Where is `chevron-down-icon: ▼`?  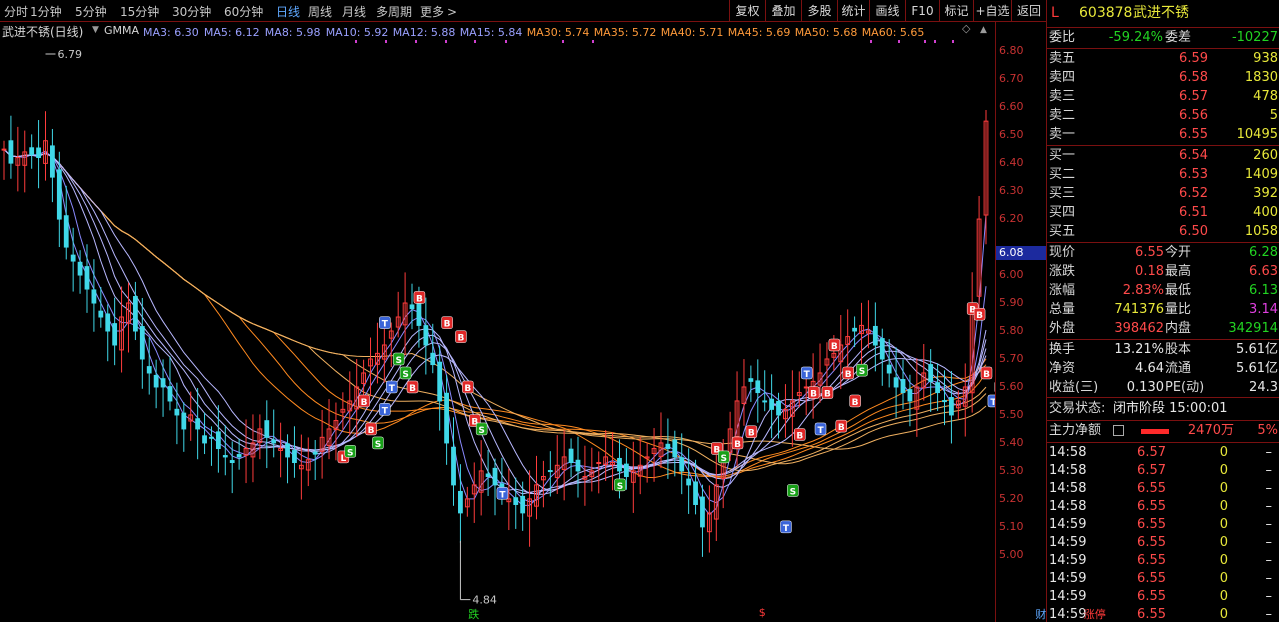 chevron-down-icon: ▼ is located at coordinates (95, 30).